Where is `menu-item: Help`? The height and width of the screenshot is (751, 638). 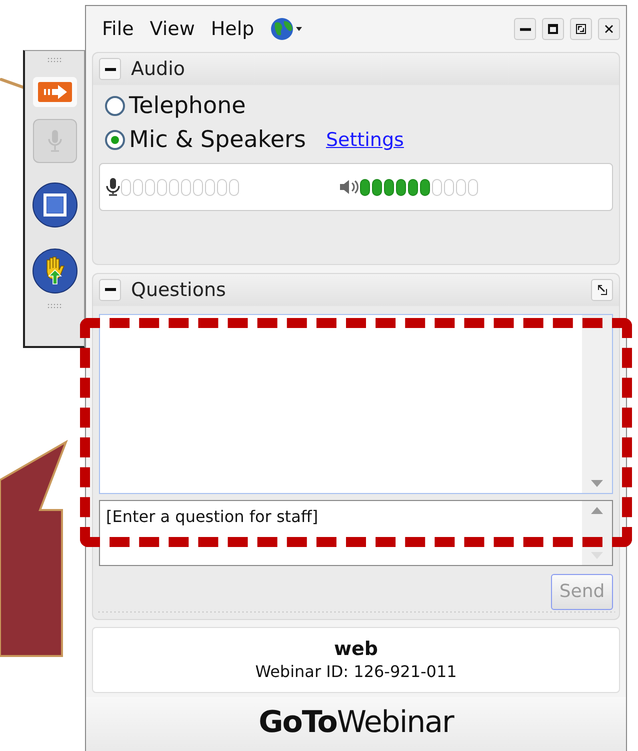
menu-item: Help is located at coordinates (232, 29).